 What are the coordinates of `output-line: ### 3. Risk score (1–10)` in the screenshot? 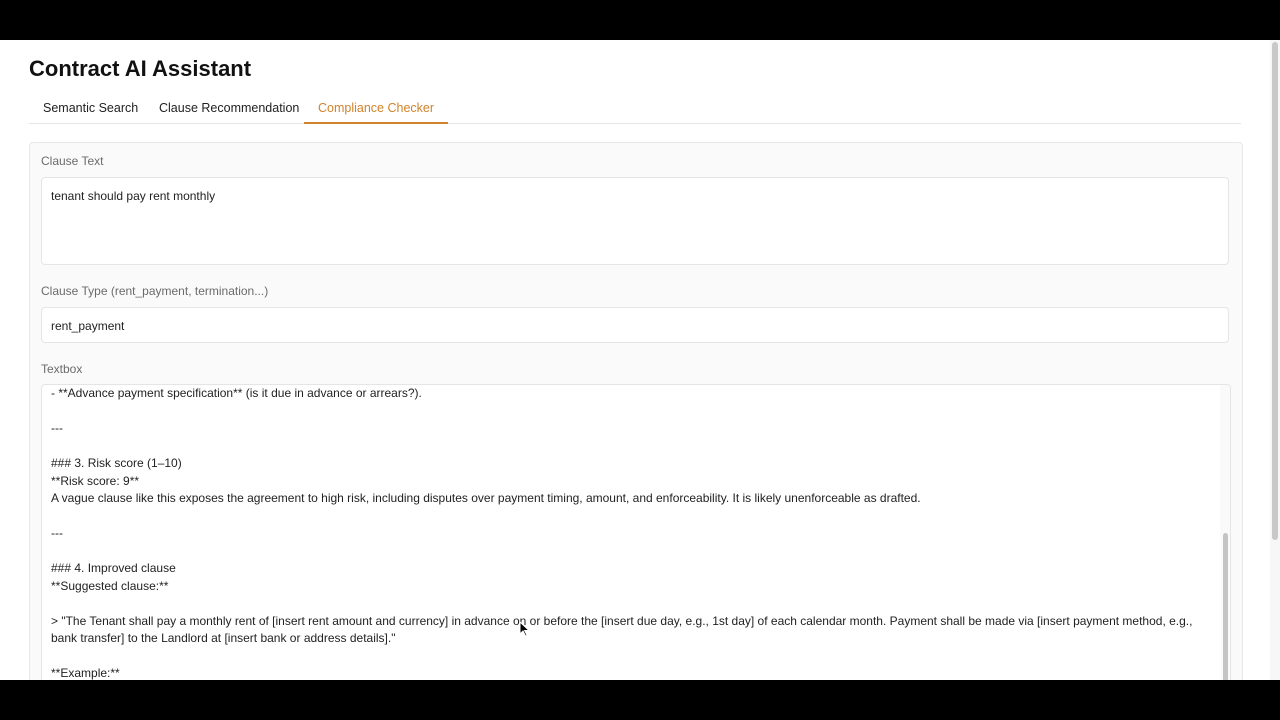 It's located at (116, 463).